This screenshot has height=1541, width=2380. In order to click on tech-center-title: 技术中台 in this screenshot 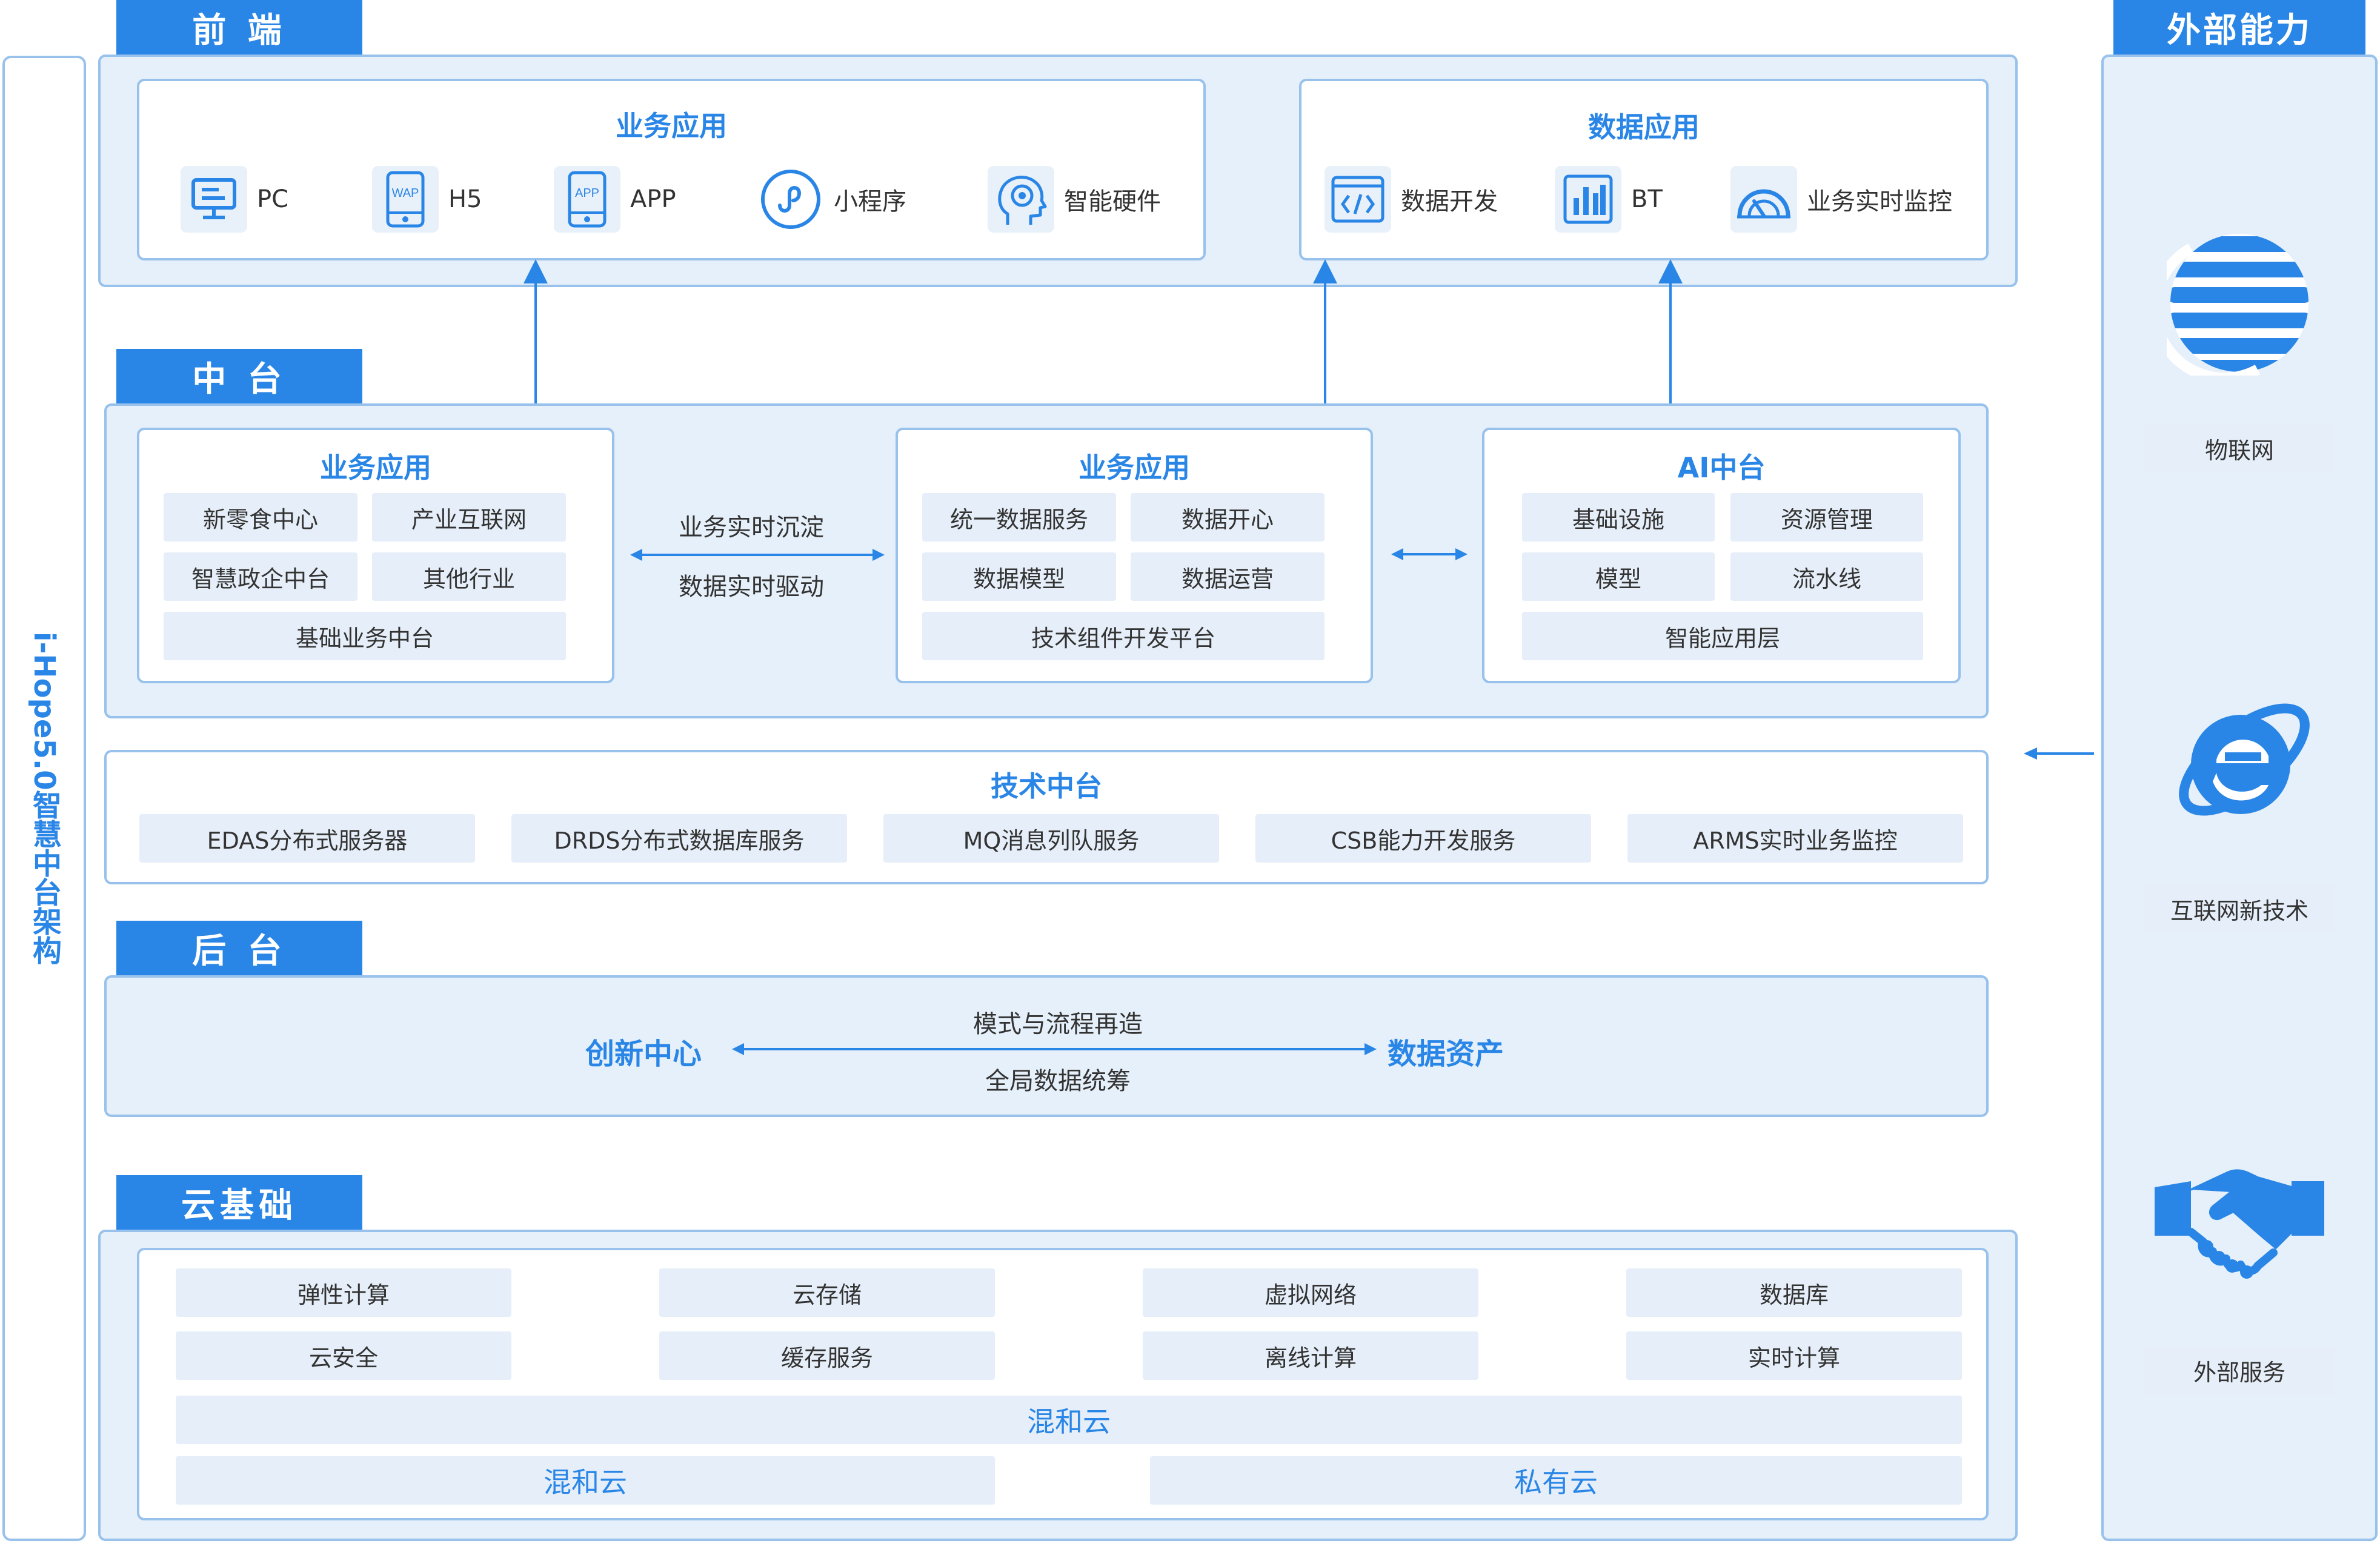, I will do `click(1046, 787)`.